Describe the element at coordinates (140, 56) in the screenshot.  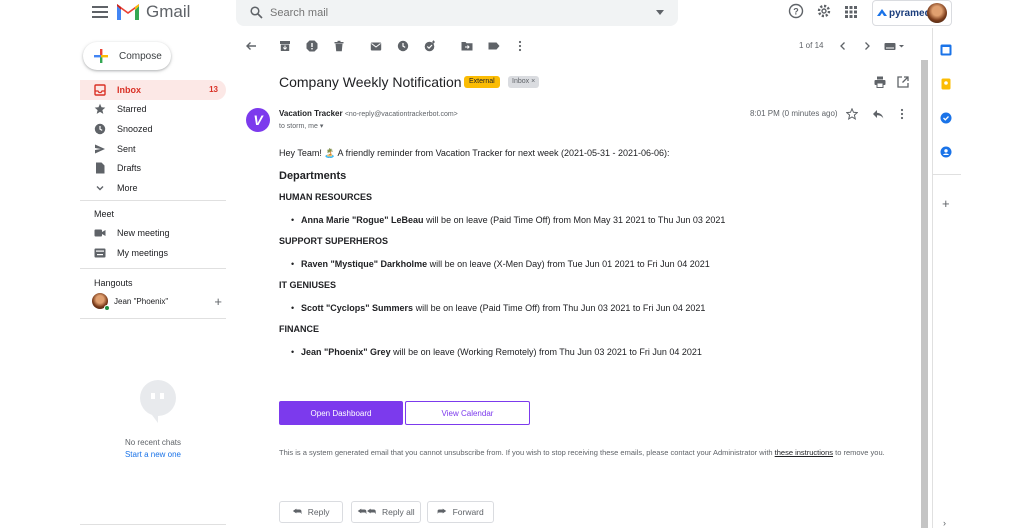
I see `compose-label: Compose` at that location.